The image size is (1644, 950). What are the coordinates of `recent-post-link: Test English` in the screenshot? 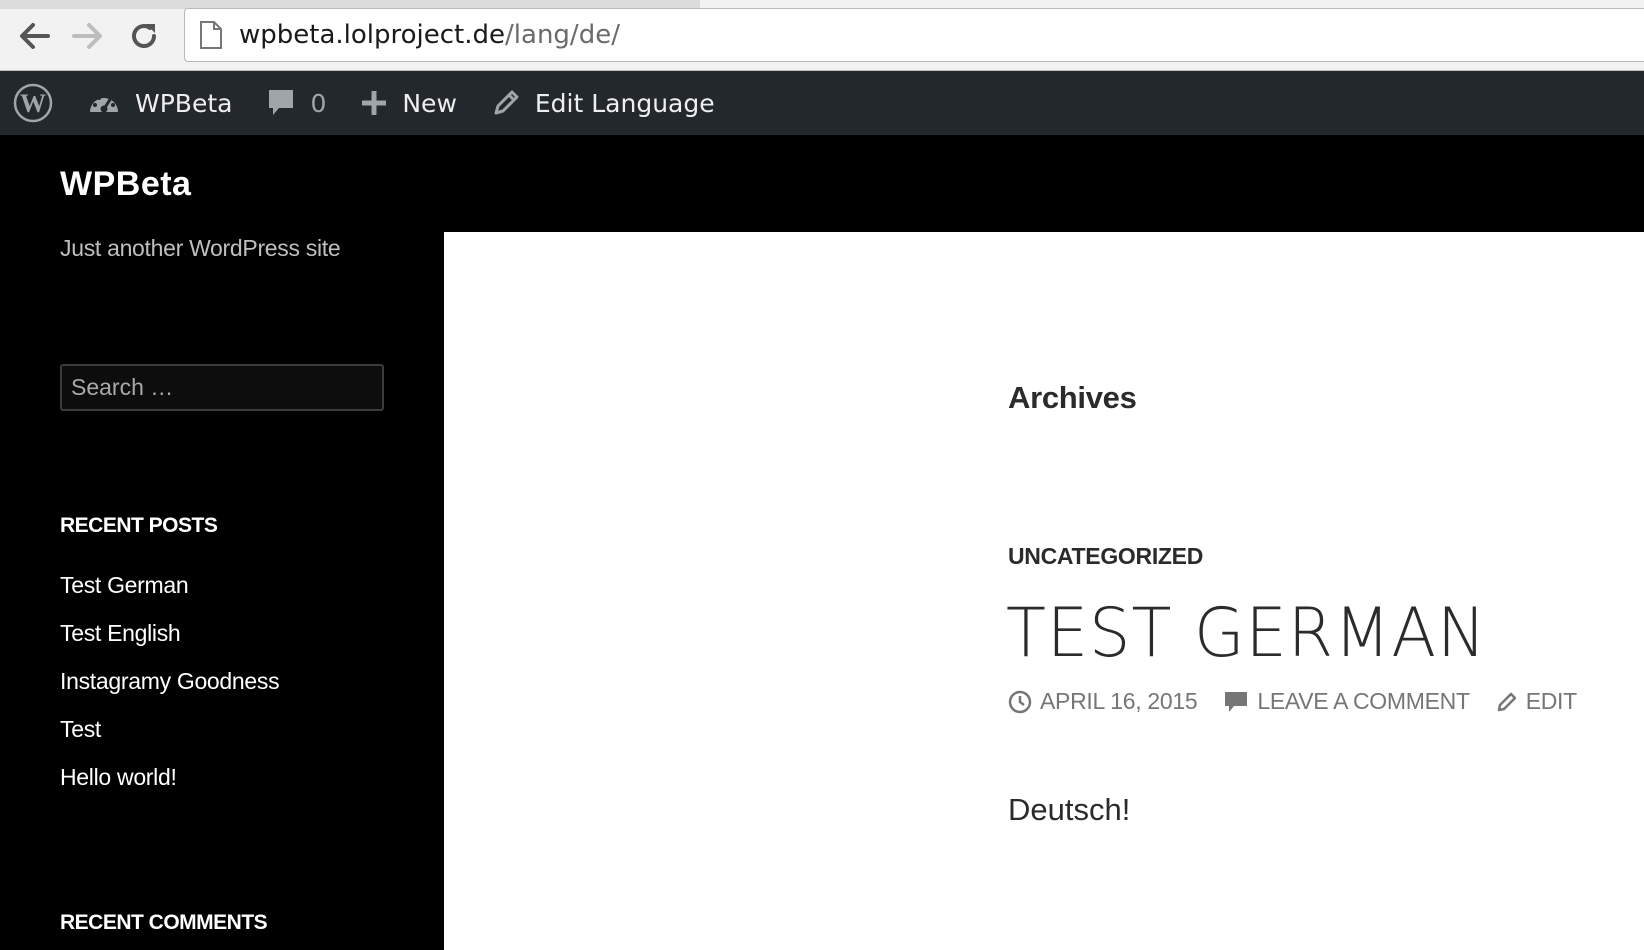 It's located at (169, 642).